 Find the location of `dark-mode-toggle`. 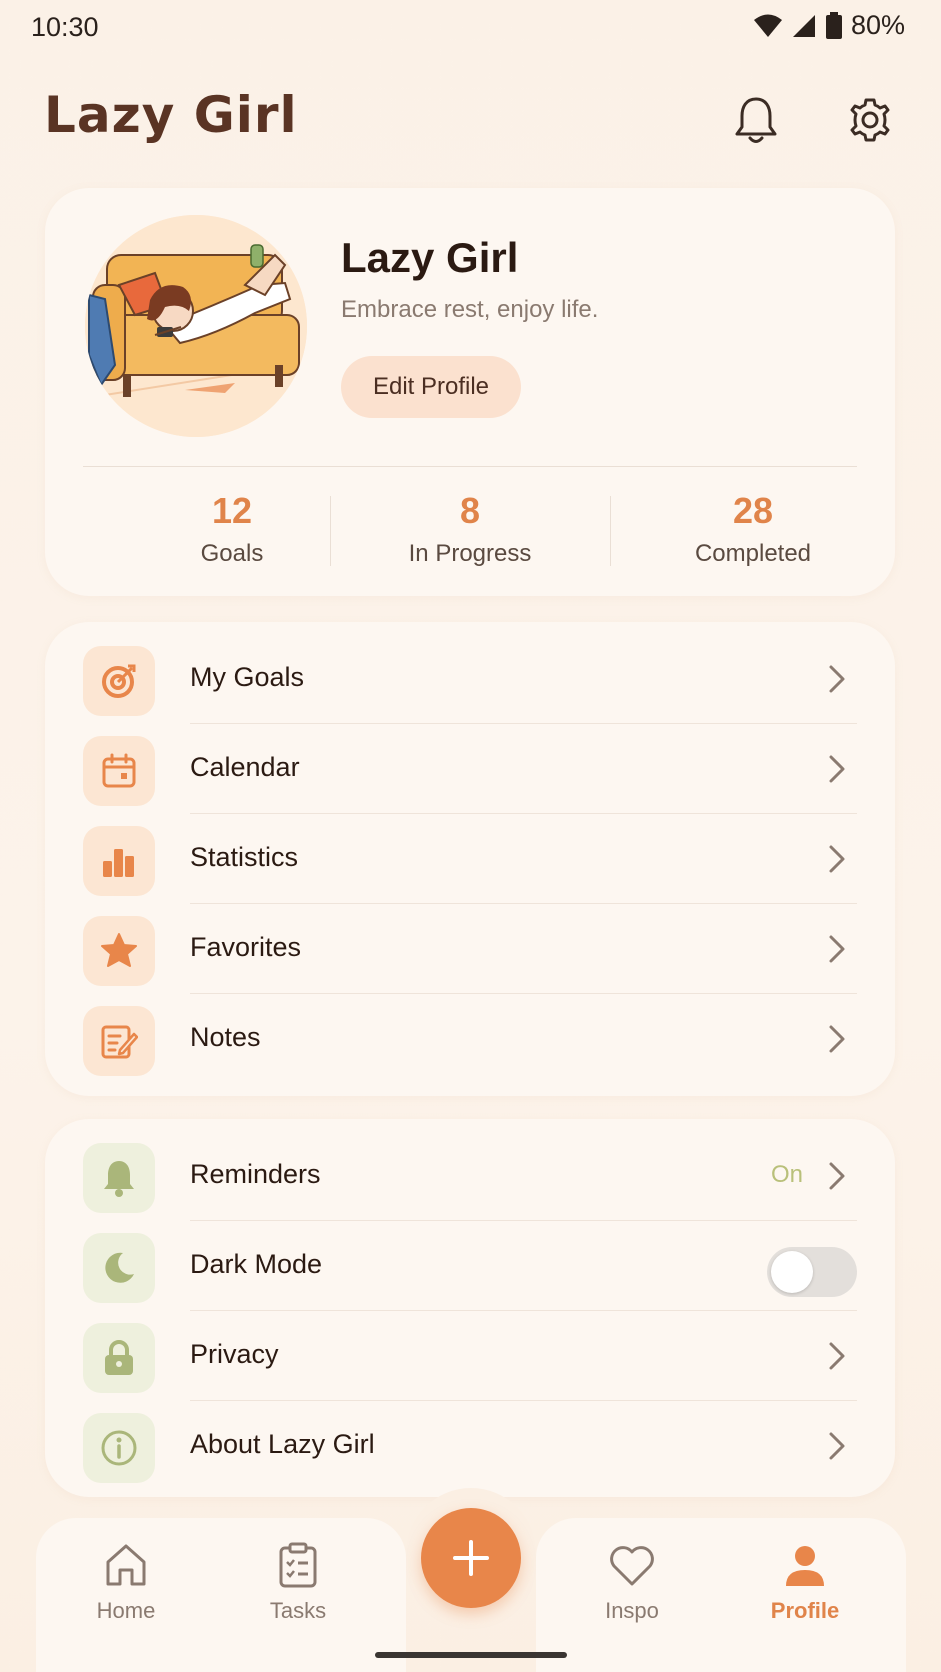

dark-mode-toggle is located at coordinates (812, 1272).